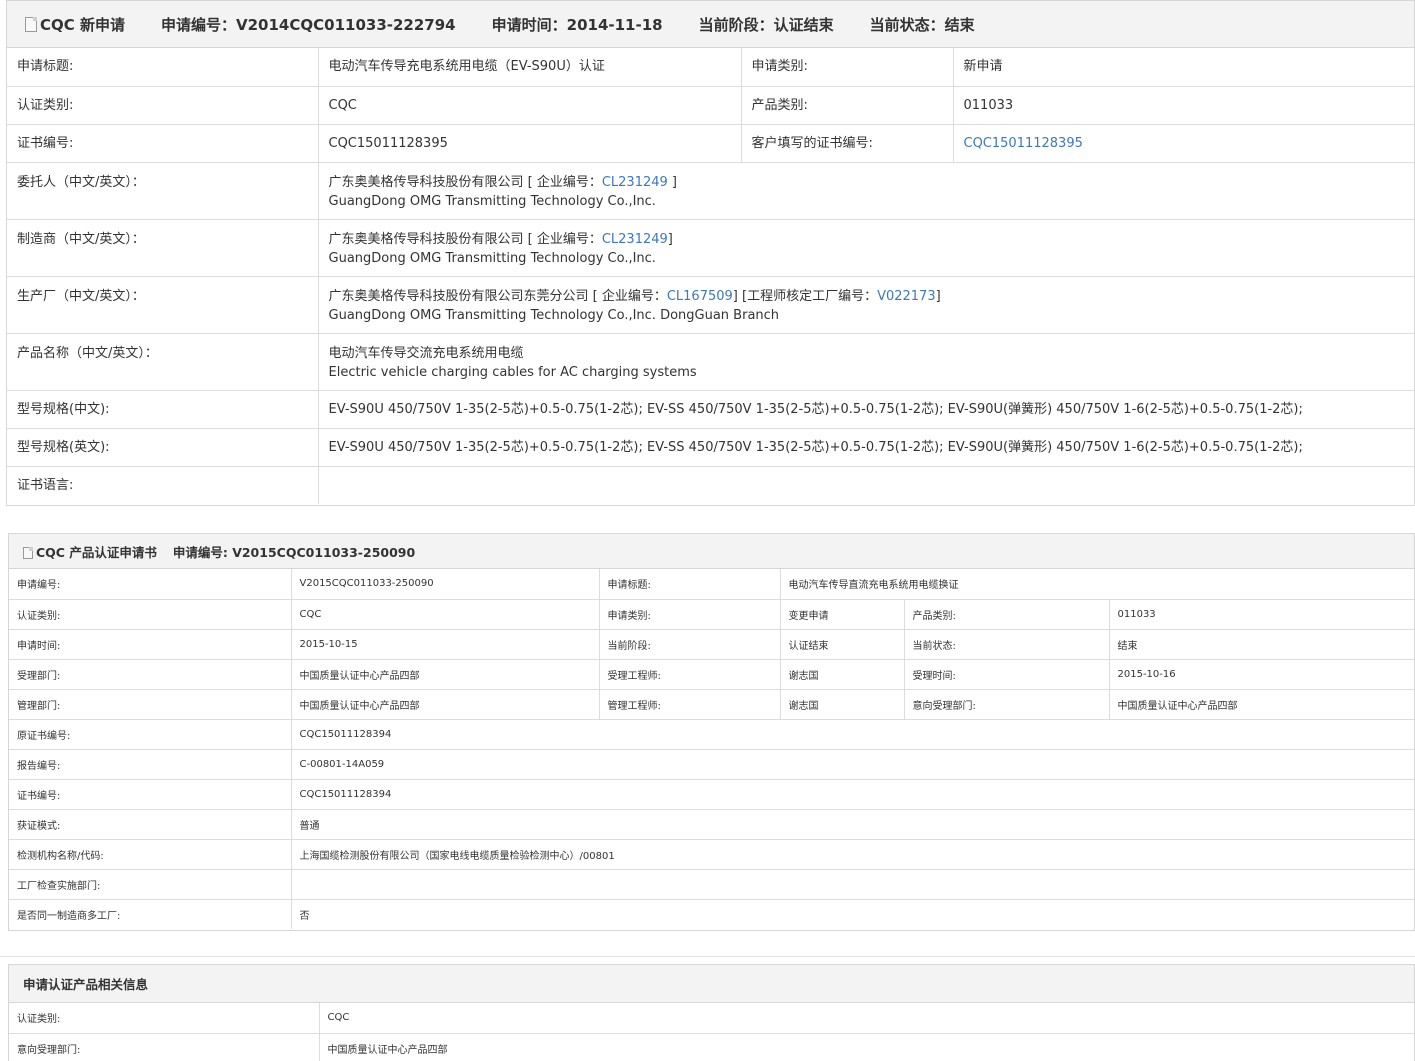 The width and height of the screenshot is (1415, 1061). Describe the element at coordinates (635, 239) in the screenshot. I see `maker-code-link: CL231249` at that location.